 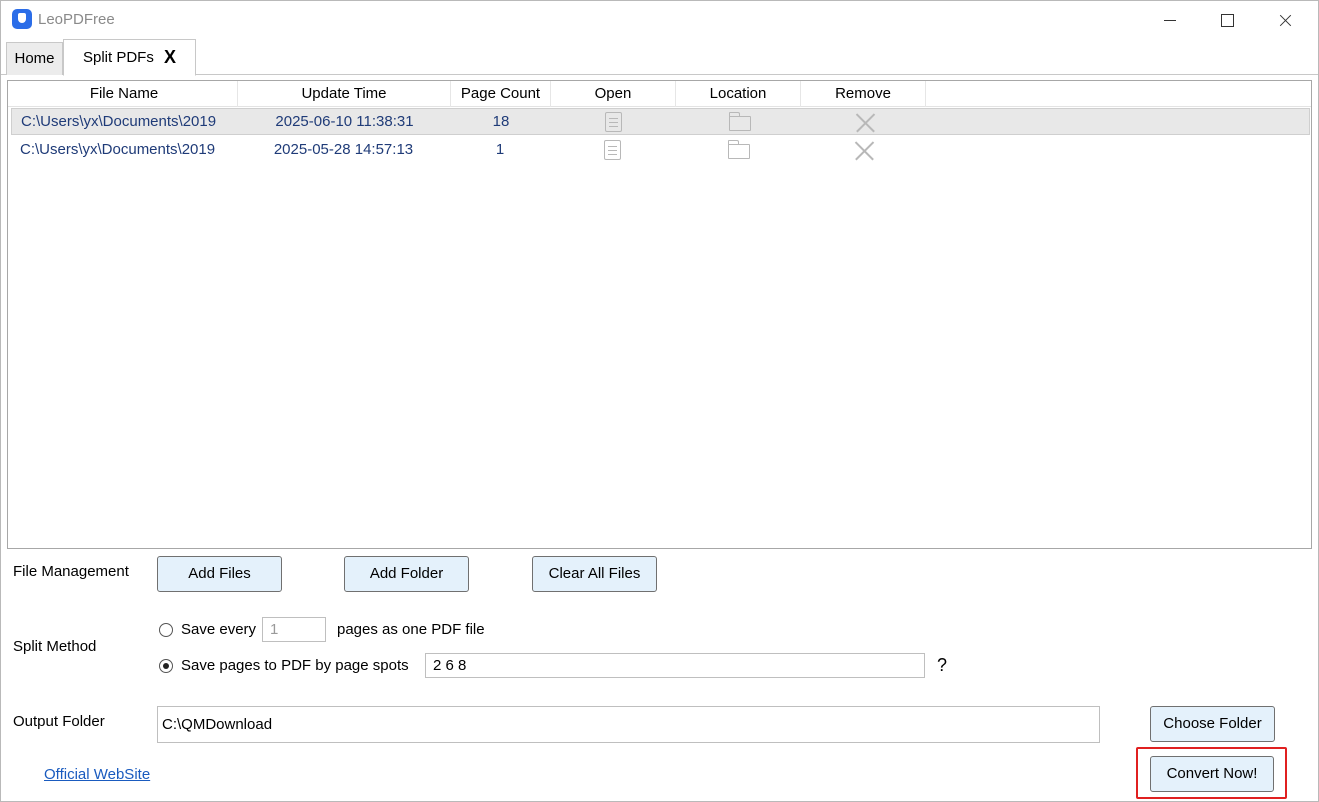 What do you see at coordinates (76, 19) in the screenshot?
I see `app-title: LeoPDFree` at bounding box center [76, 19].